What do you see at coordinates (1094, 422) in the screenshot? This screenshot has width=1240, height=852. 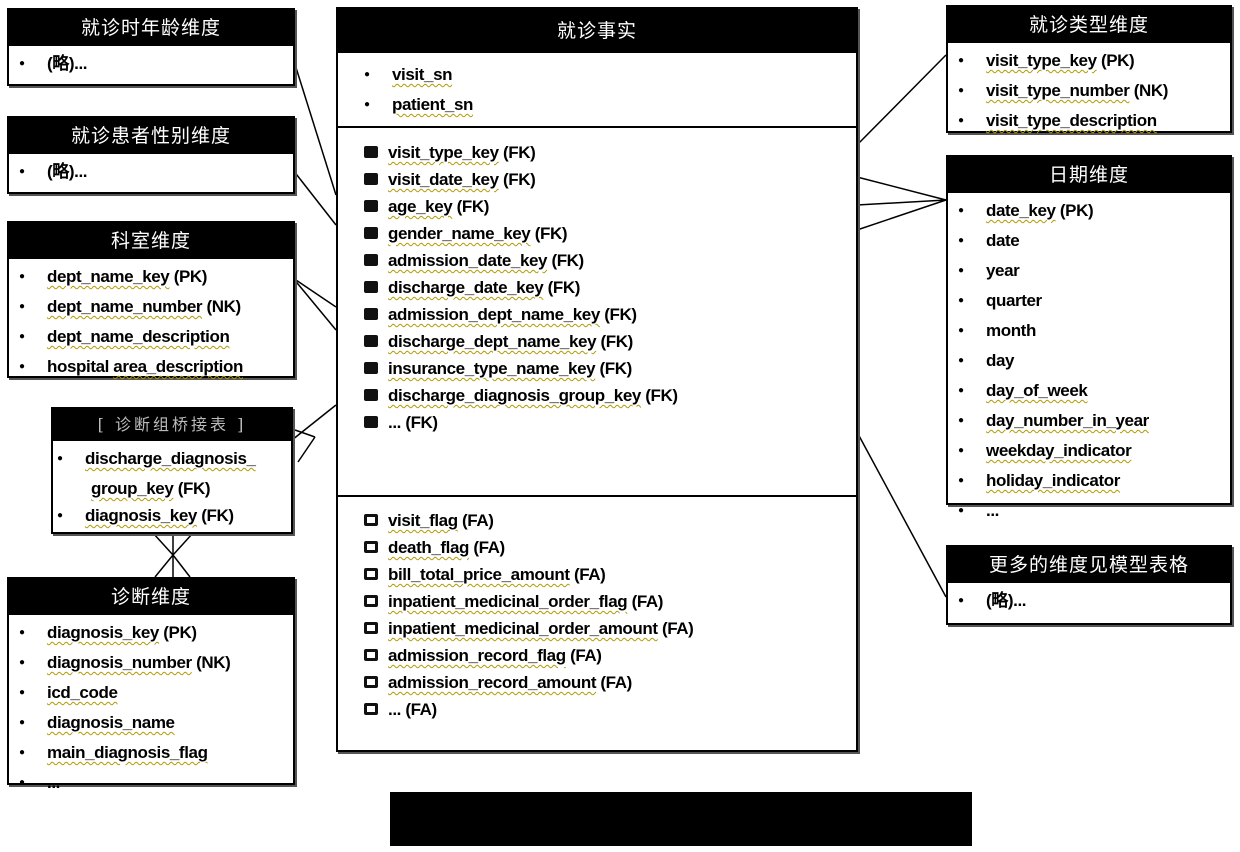 I see `list-item: day_number_in_year` at bounding box center [1094, 422].